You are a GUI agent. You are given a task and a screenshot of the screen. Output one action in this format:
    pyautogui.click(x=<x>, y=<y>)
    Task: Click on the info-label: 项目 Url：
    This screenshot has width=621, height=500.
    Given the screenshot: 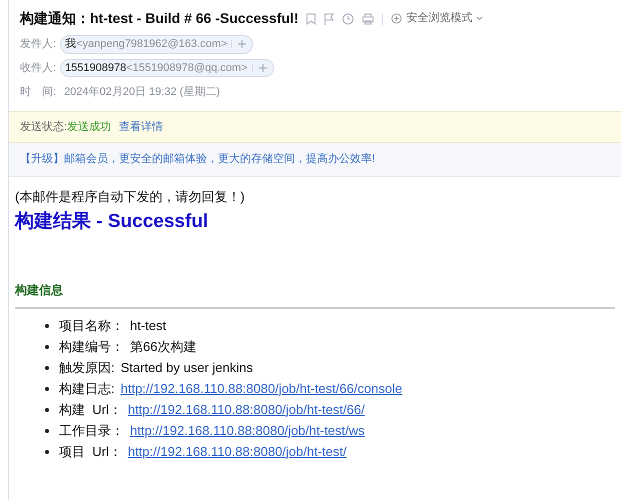 What is the action you would take?
    pyautogui.click(x=90, y=451)
    